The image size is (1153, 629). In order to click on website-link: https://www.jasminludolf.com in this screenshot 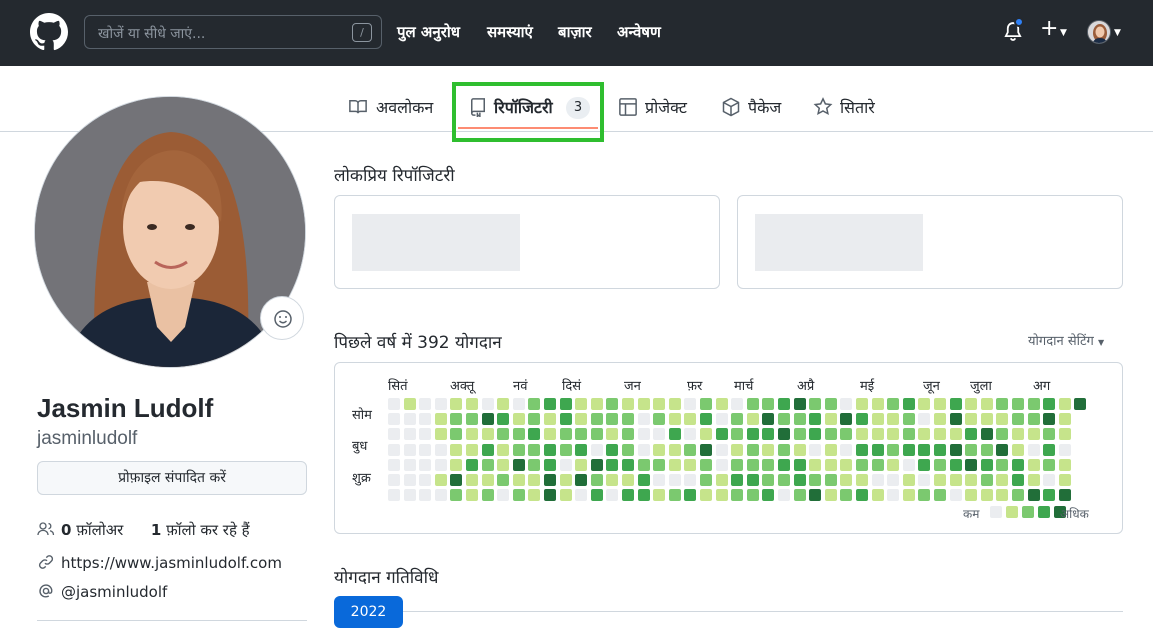, I will do `click(171, 563)`.